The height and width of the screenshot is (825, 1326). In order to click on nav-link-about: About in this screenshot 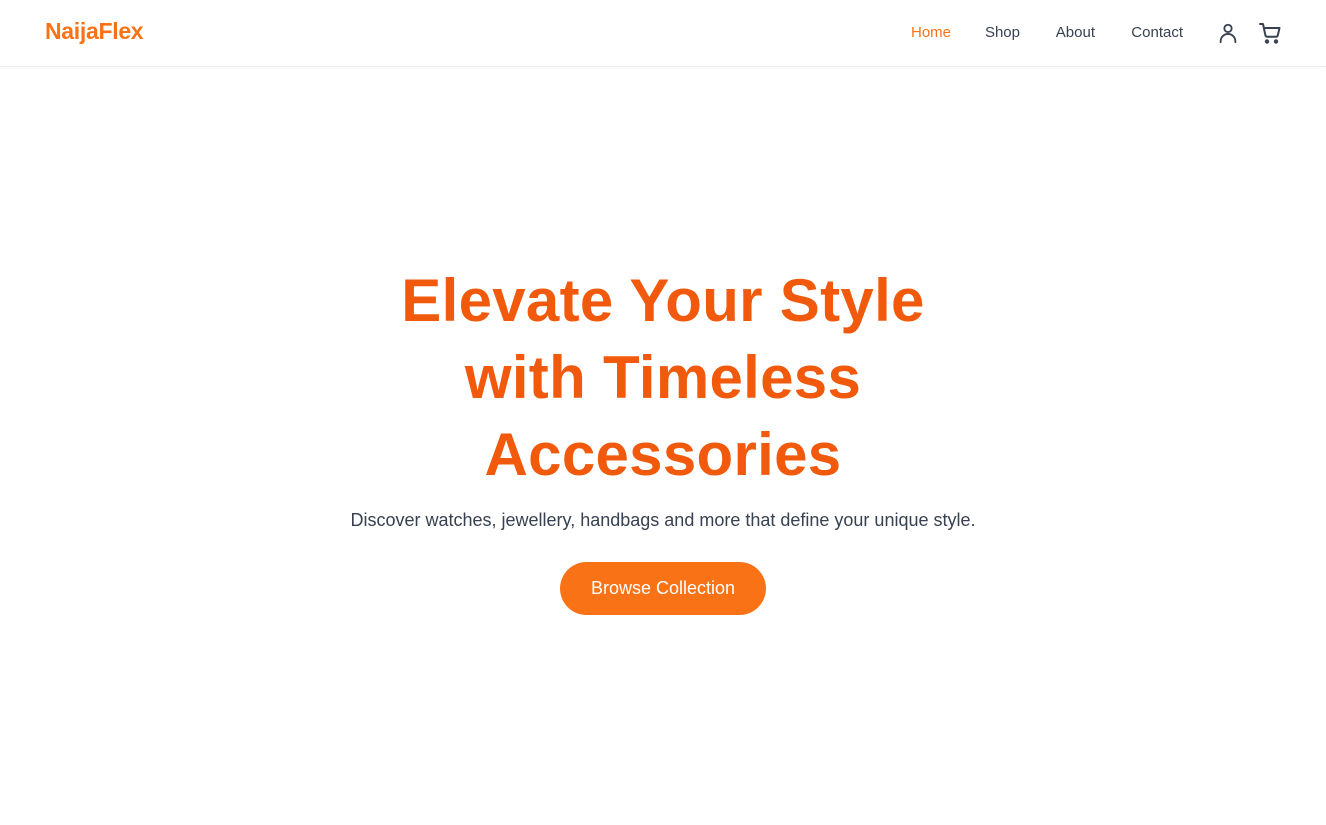, I will do `click(1075, 32)`.